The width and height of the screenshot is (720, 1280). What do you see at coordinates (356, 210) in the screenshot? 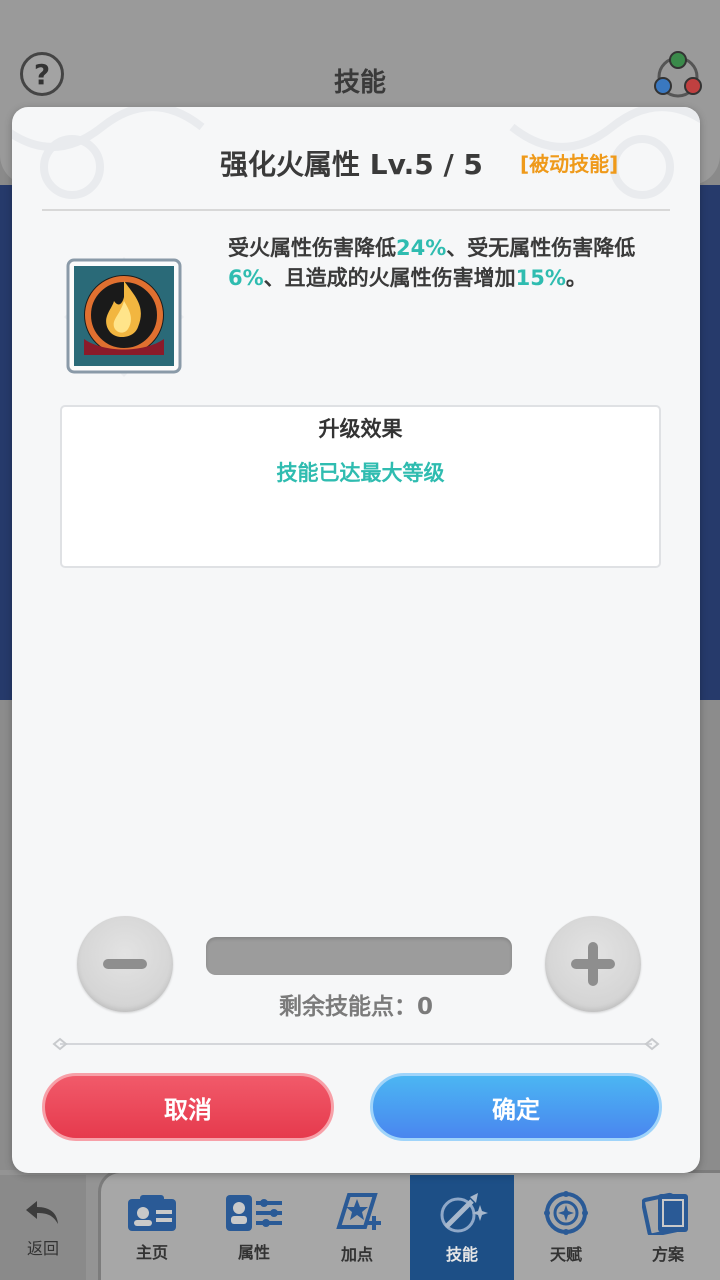
I see `title-divider` at bounding box center [356, 210].